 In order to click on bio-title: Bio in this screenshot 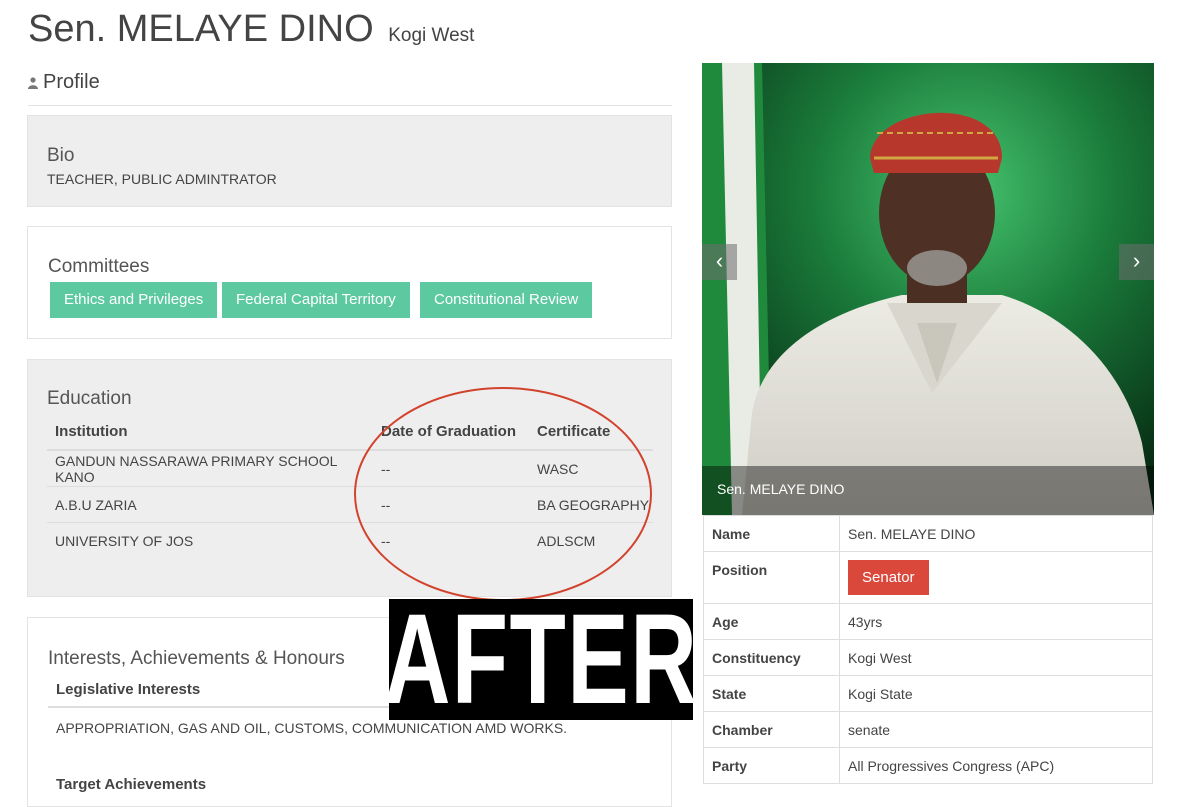, I will do `click(61, 155)`.